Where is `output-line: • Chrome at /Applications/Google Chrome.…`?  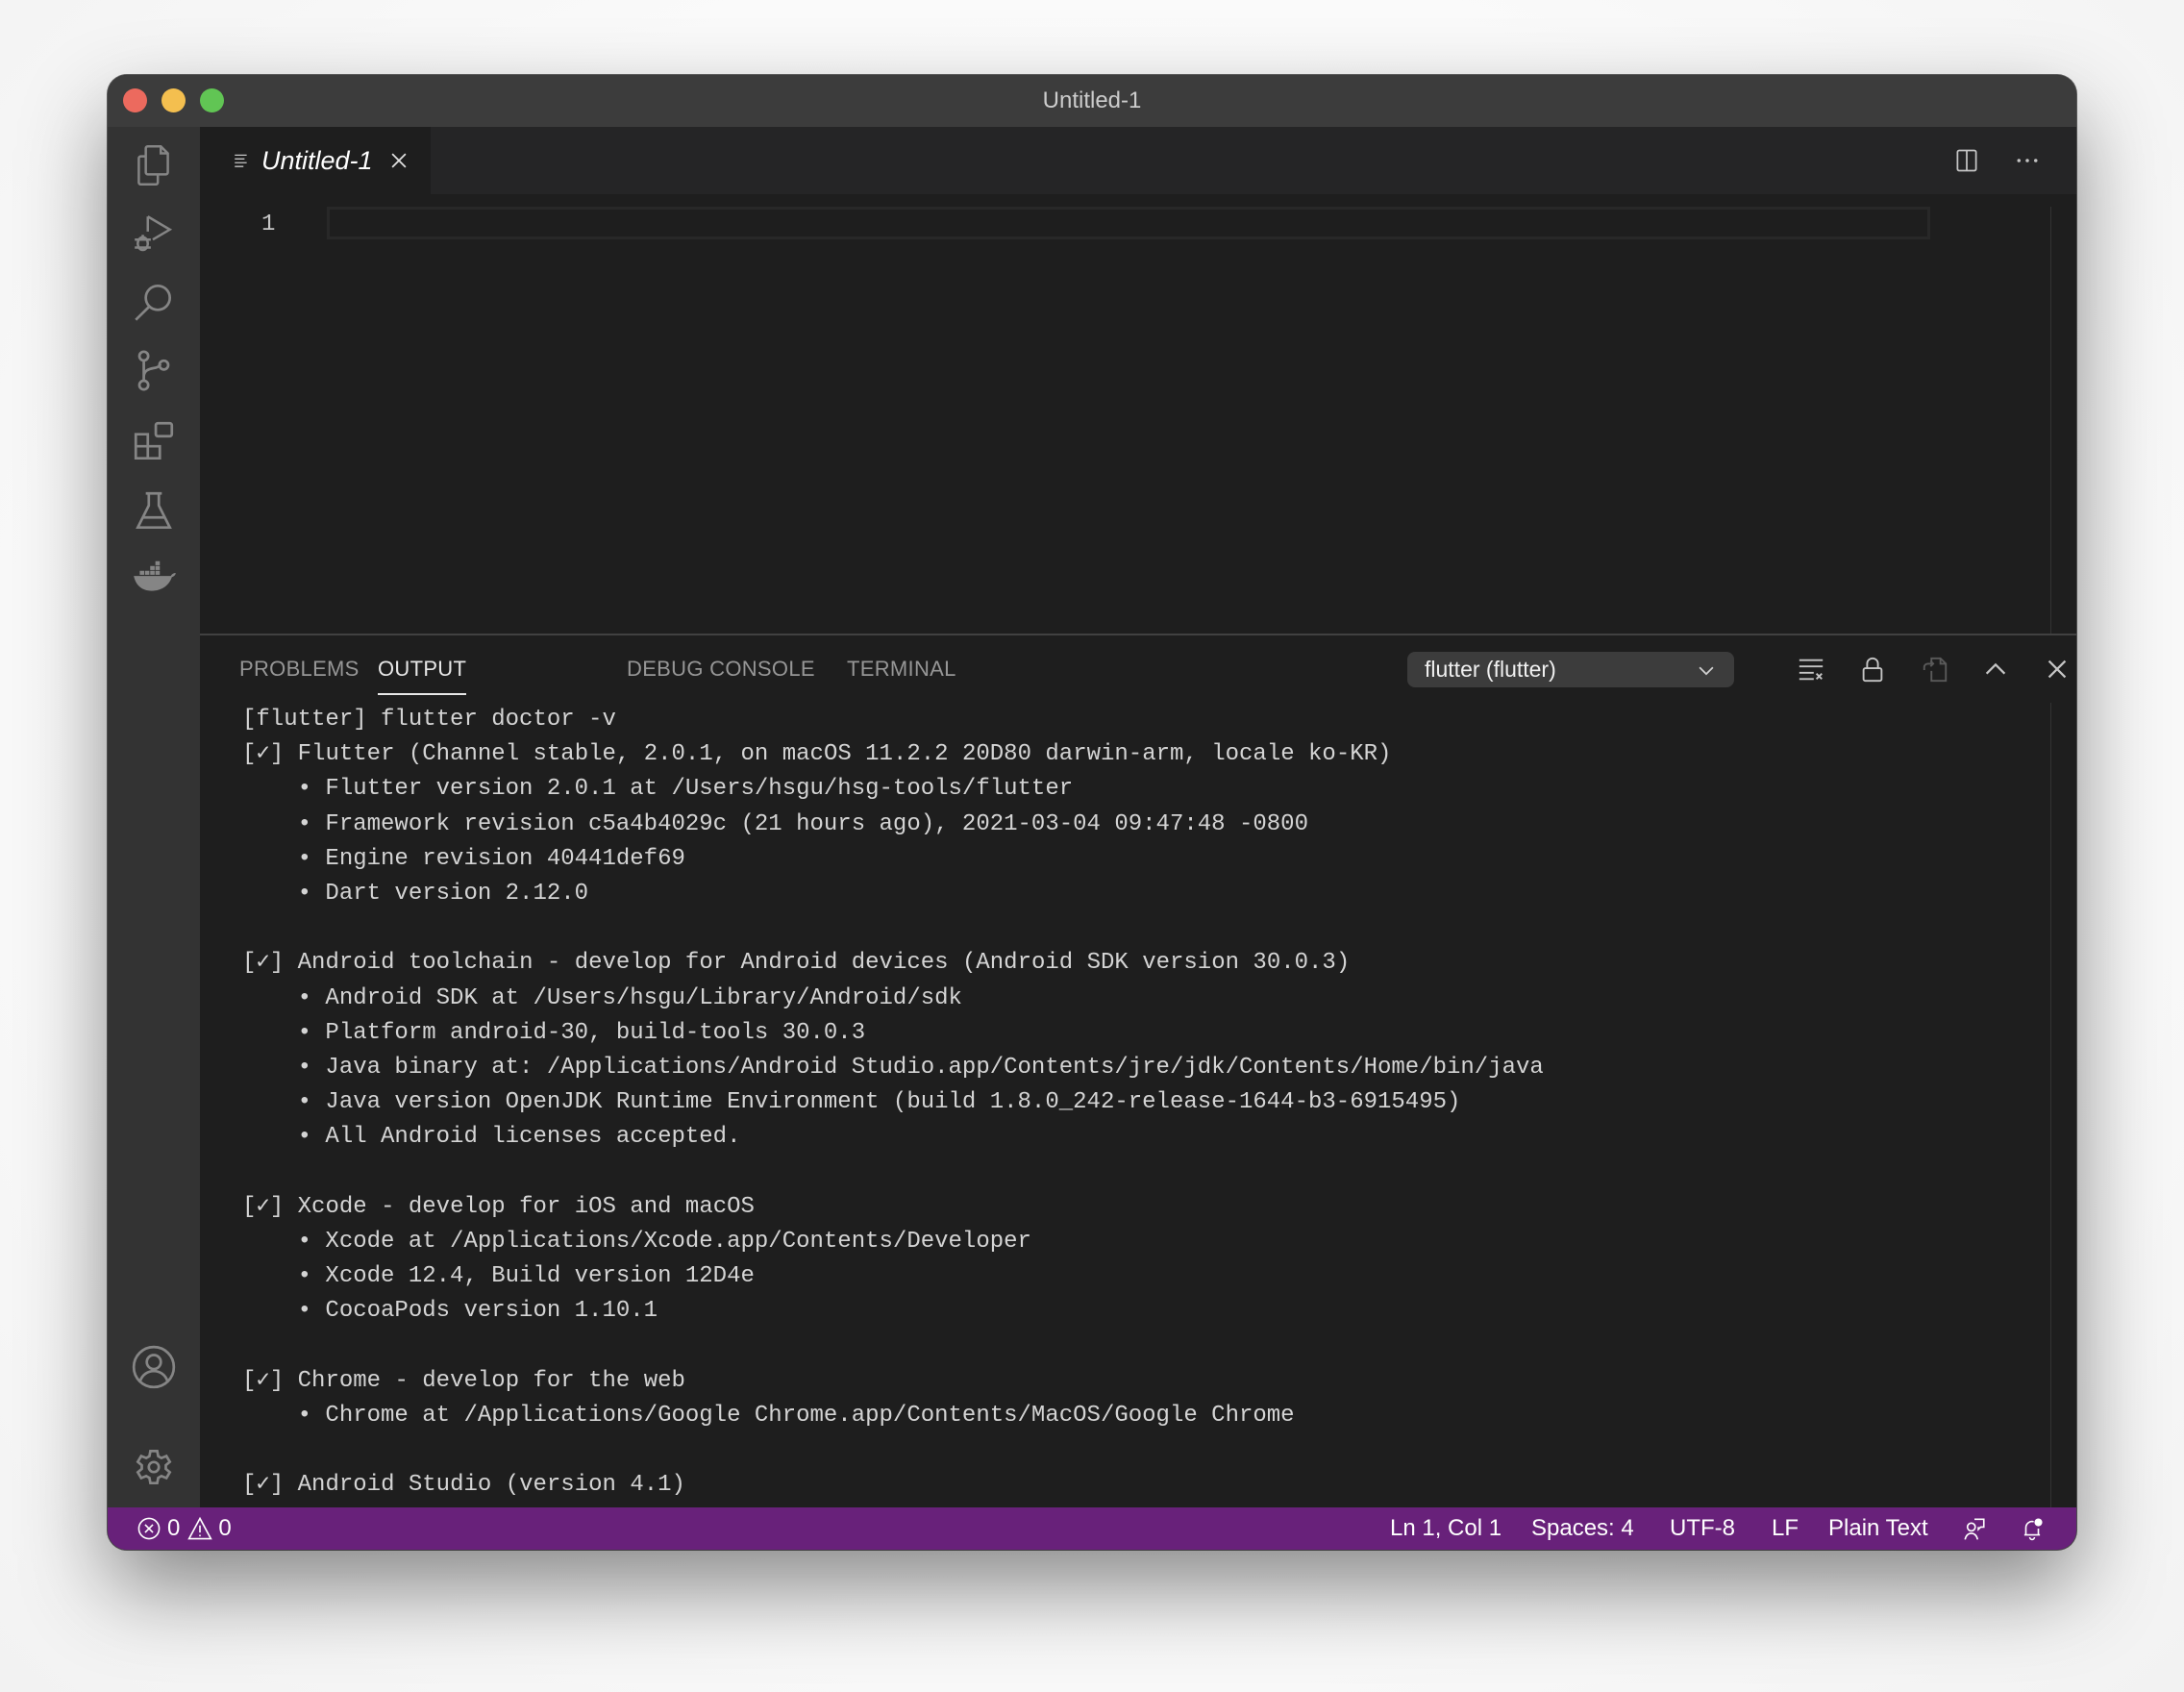
output-line: • Chrome at /Applications/Google Chrome.… is located at coordinates (769, 1415).